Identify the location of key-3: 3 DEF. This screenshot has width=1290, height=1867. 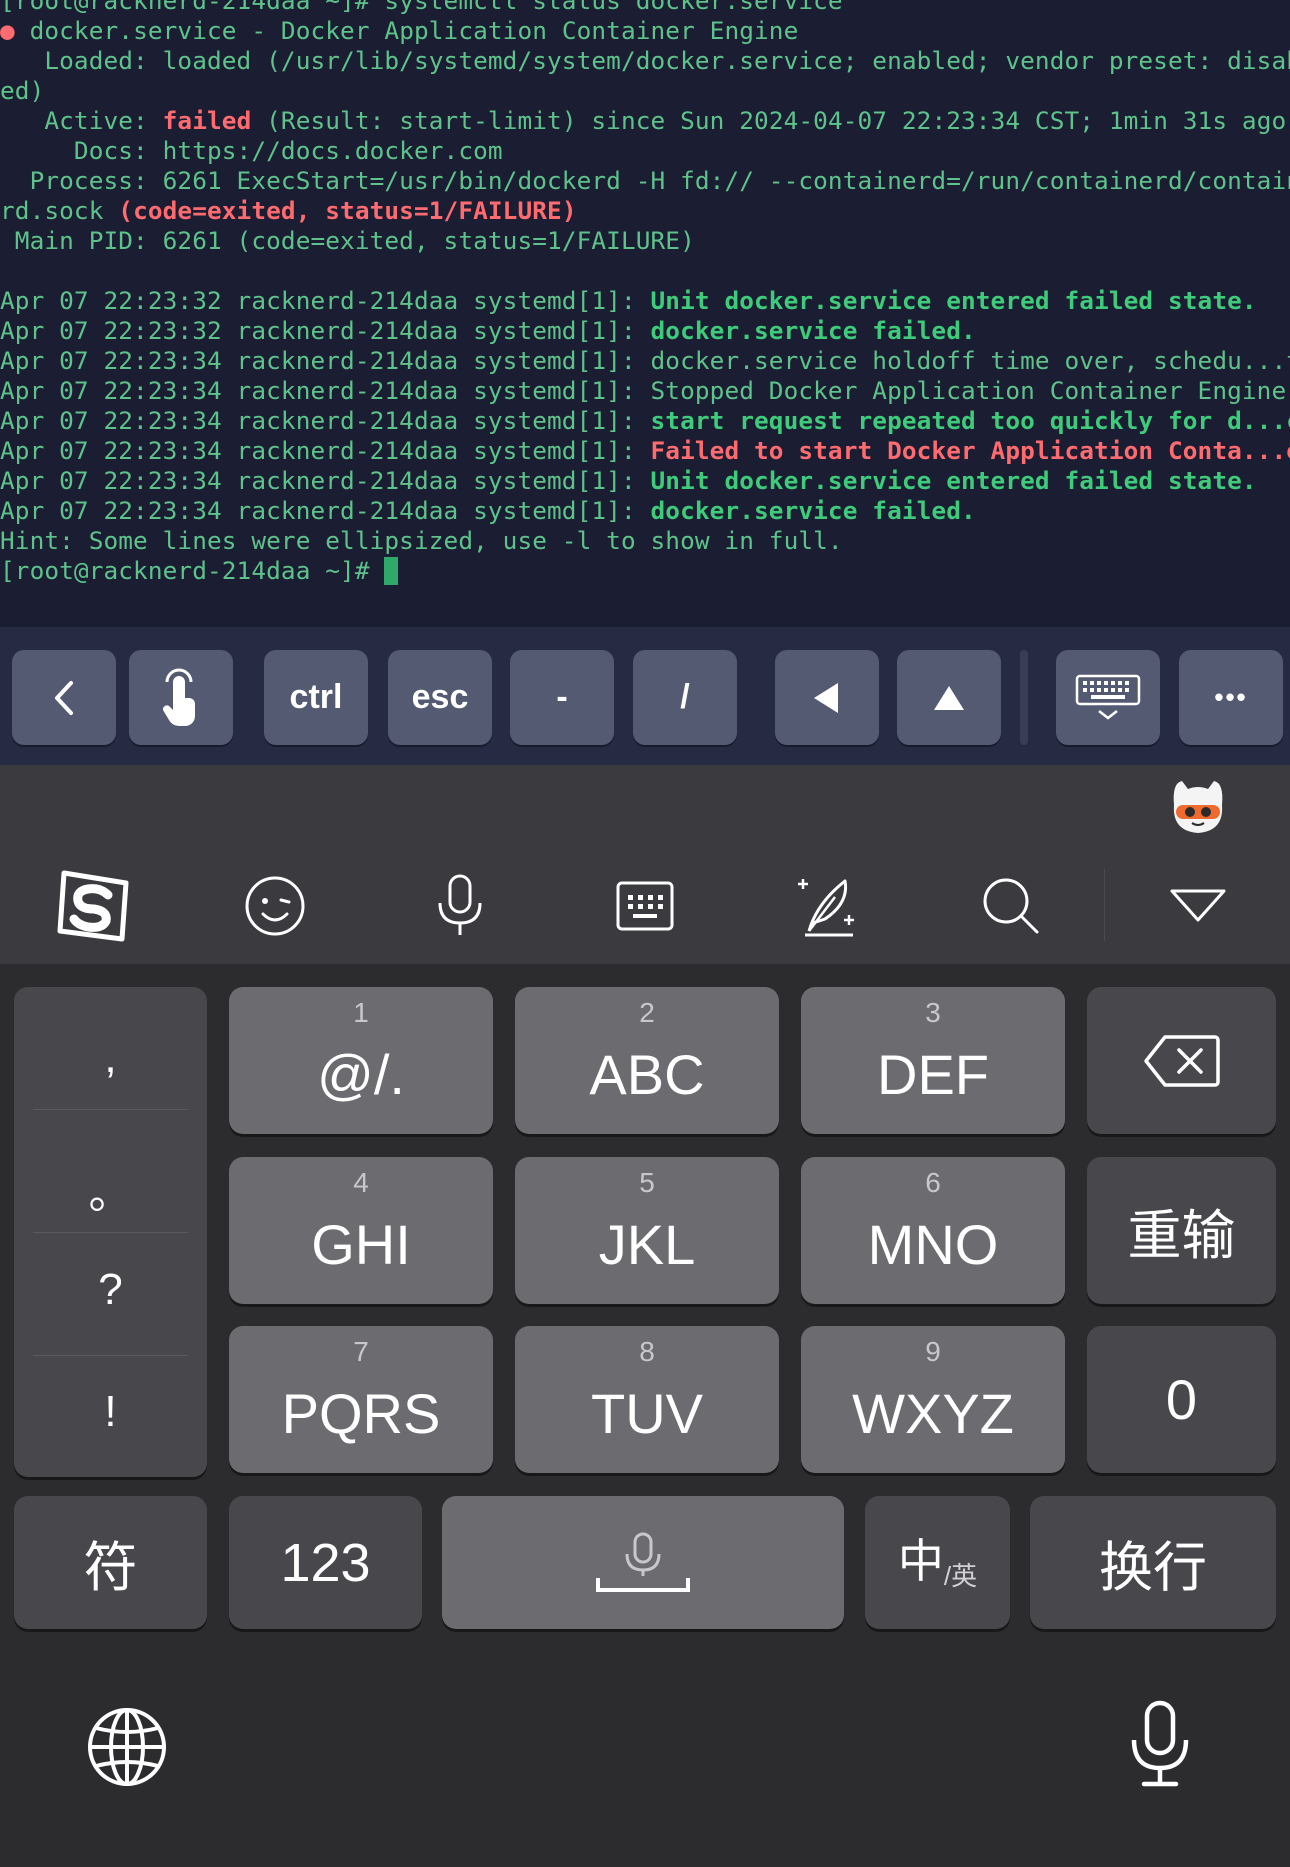
(933, 1060).